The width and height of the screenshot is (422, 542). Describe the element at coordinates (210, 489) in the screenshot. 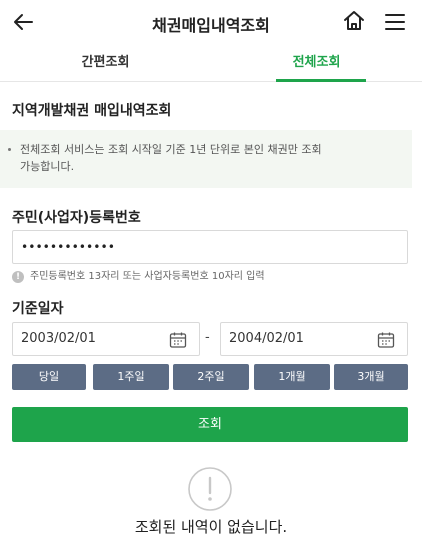

I see `exclamation-circle-icon` at that location.